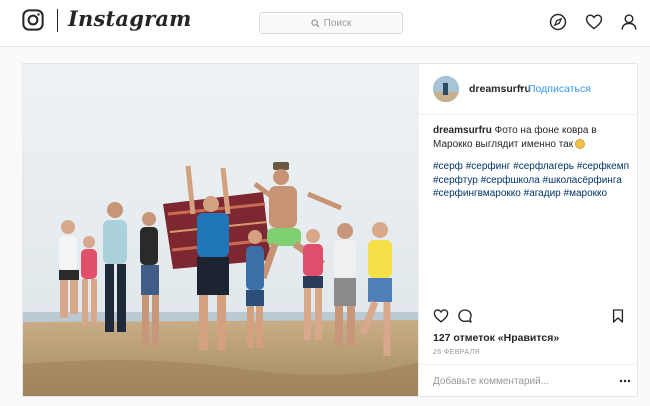 Image resolution: width=650 pixels, height=406 pixels. Describe the element at coordinates (528, 315) in the screenshot. I see `post-actions` at that location.